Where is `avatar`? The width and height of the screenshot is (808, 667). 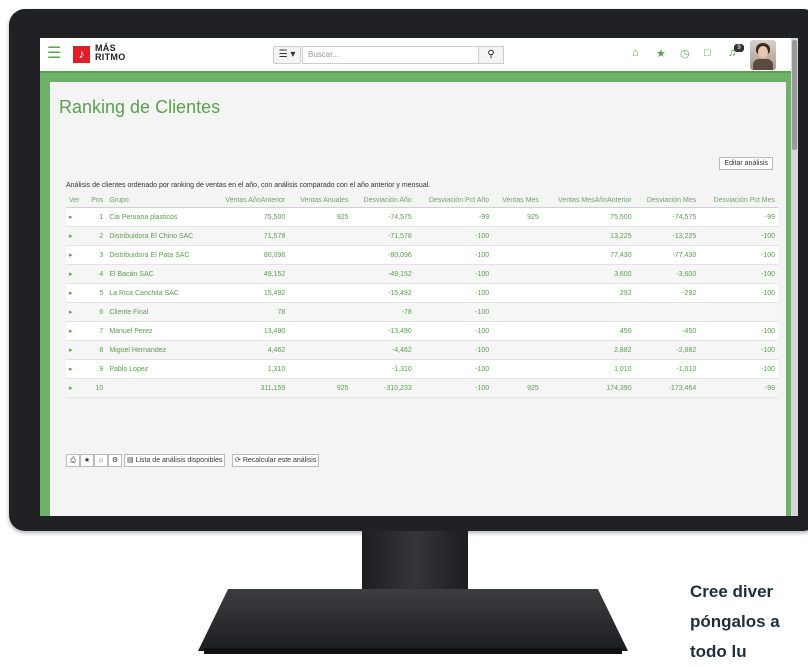 avatar is located at coordinates (763, 55).